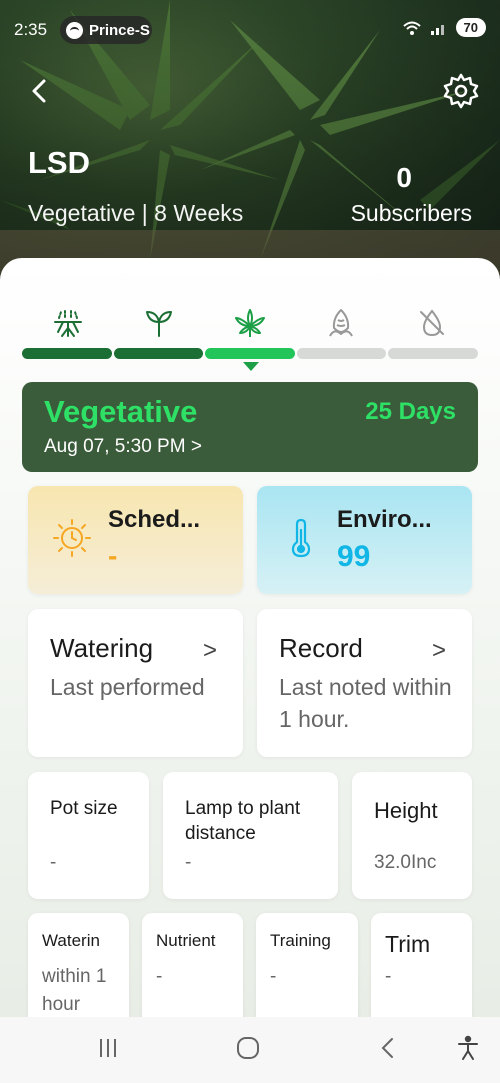 This screenshot has width=500, height=1083. Describe the element at coordinates (388, 976) in the screenshot. I see `trim-value: -` at that location.